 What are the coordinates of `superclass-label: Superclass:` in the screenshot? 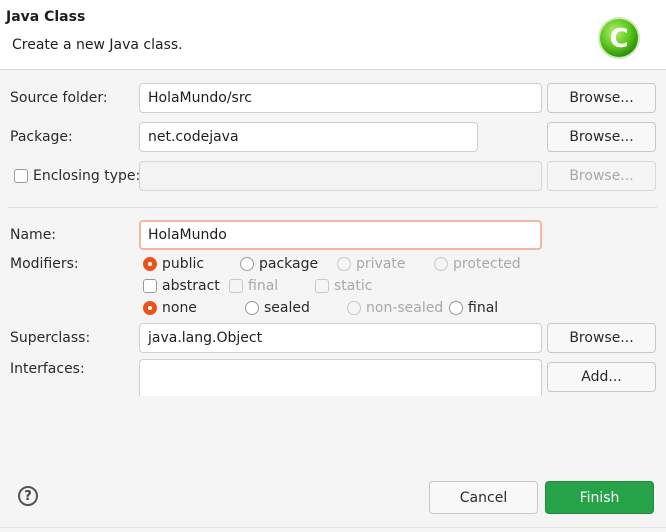 It's located at (50, 338).